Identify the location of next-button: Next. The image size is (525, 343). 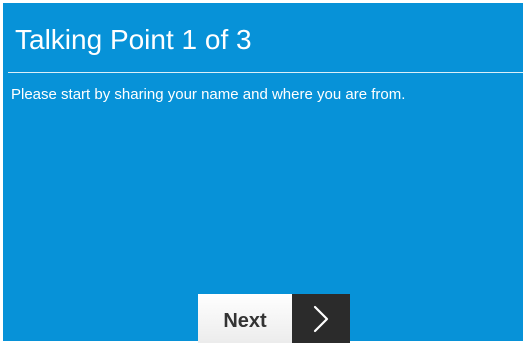
(274, 318).